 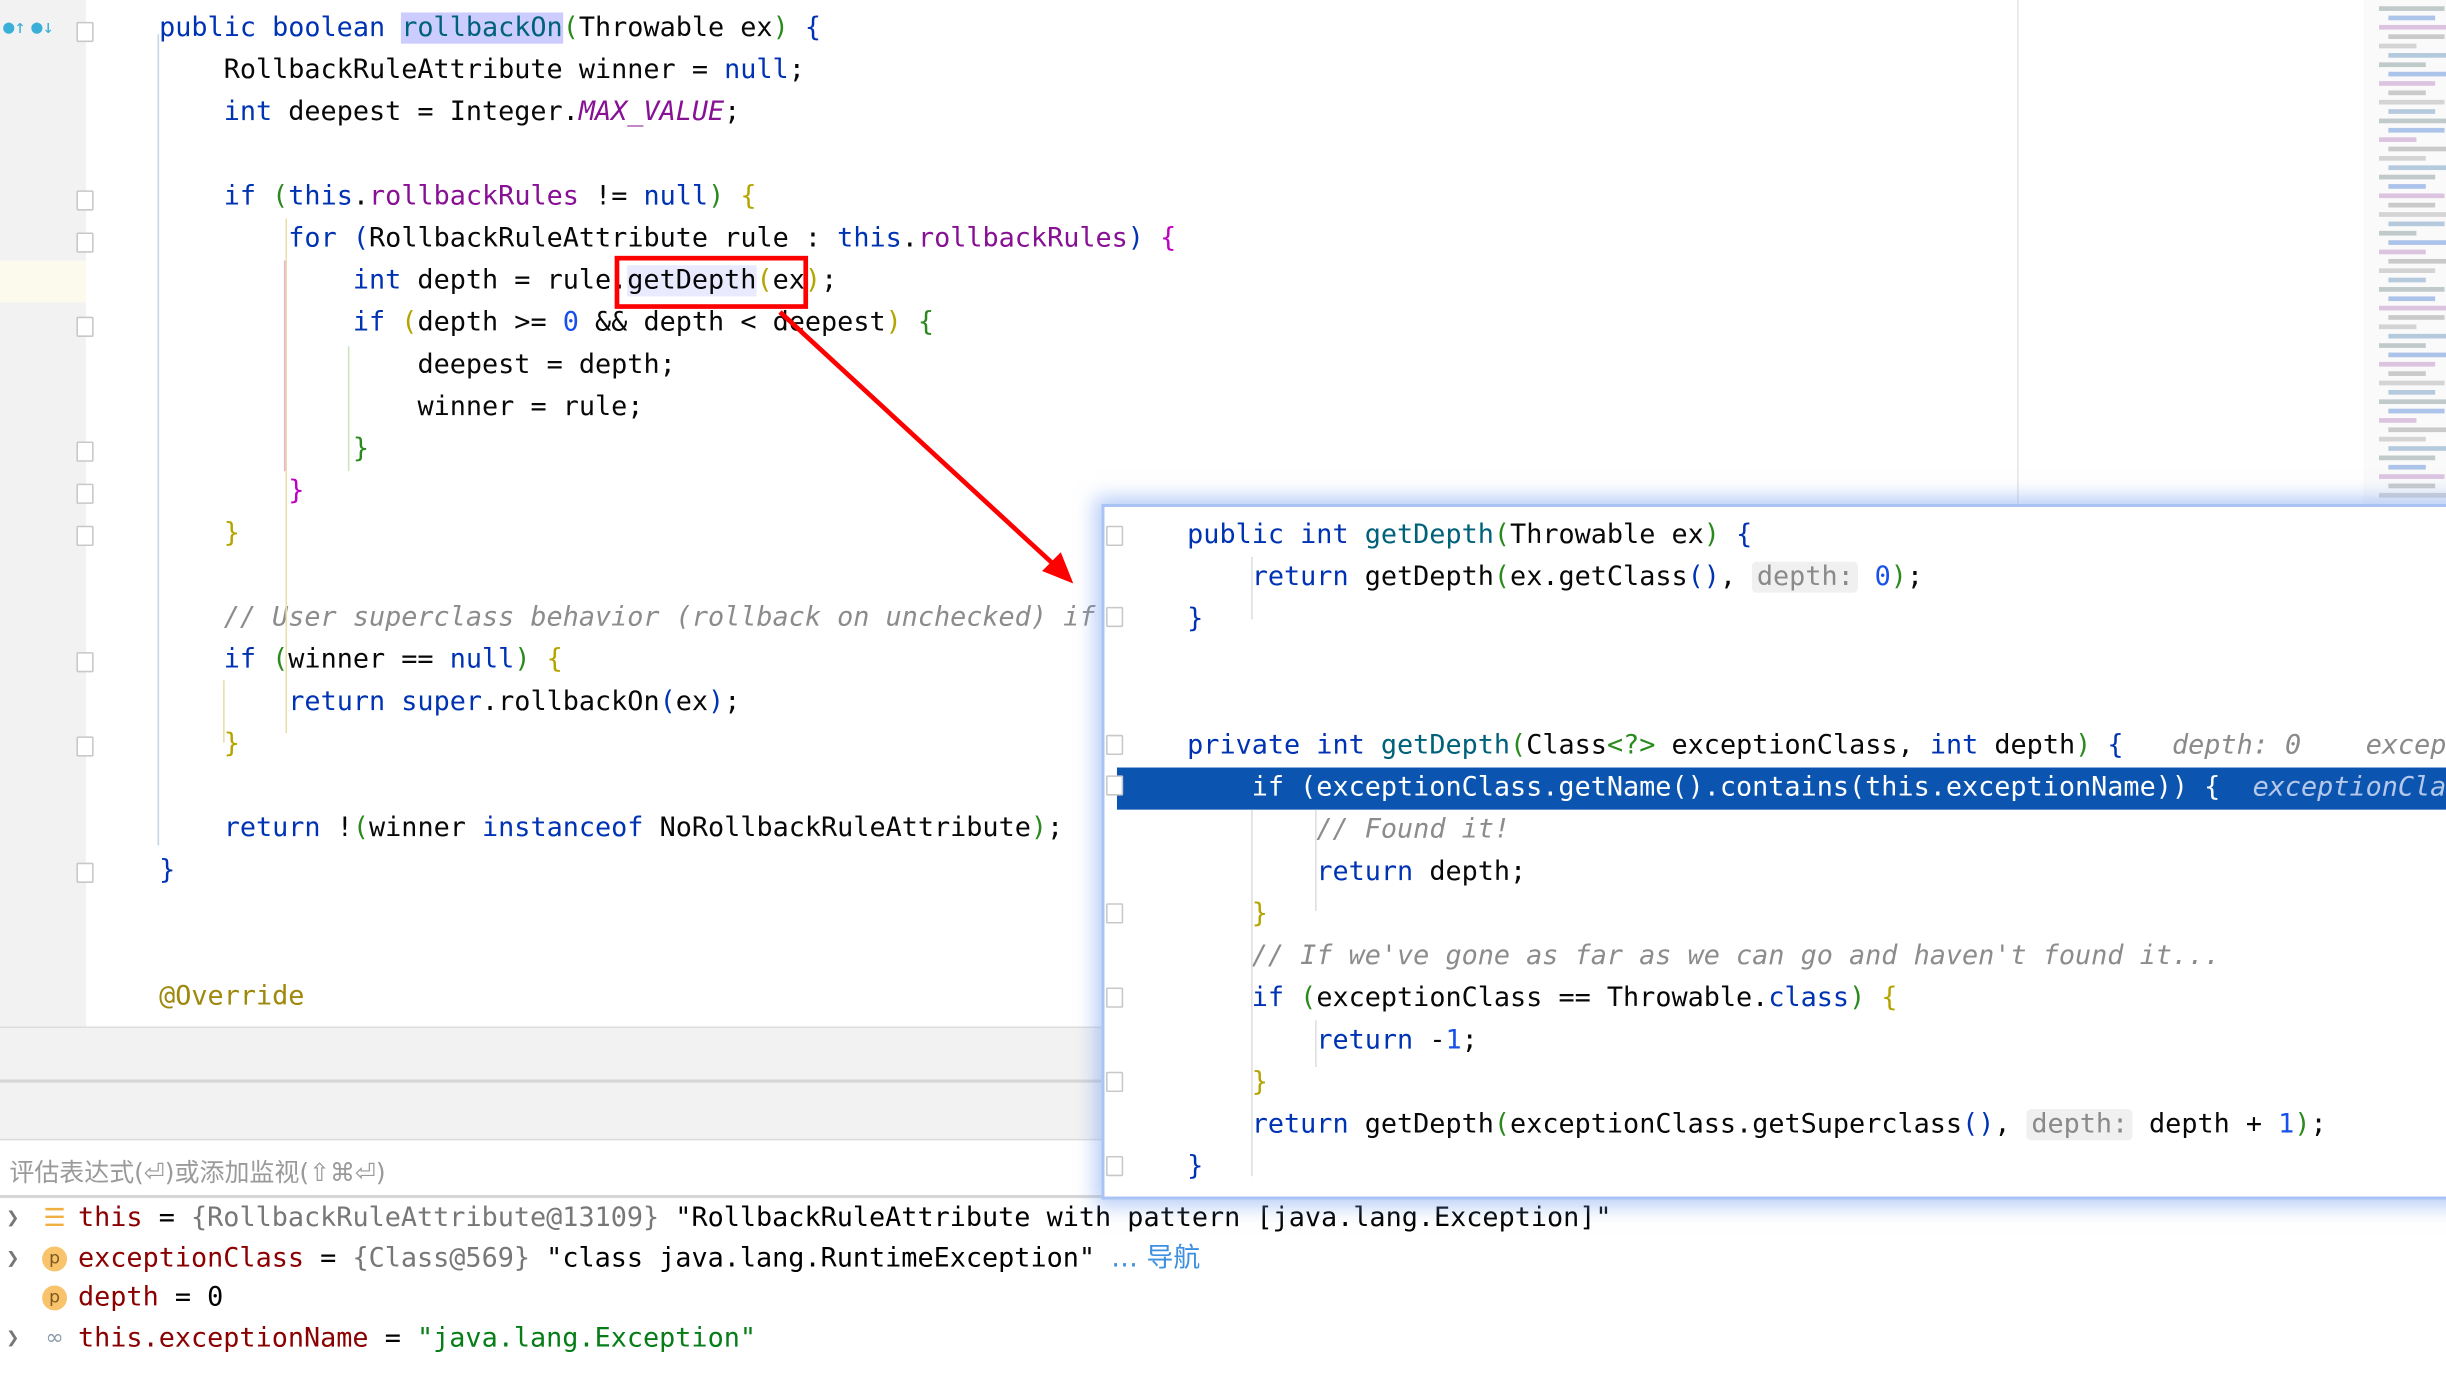 What do you see at coordinates (1736, 1125) in the screenshot?
I see `code-token: exceptionClass.getSuperclass` at bounding box center [1736, 1125].